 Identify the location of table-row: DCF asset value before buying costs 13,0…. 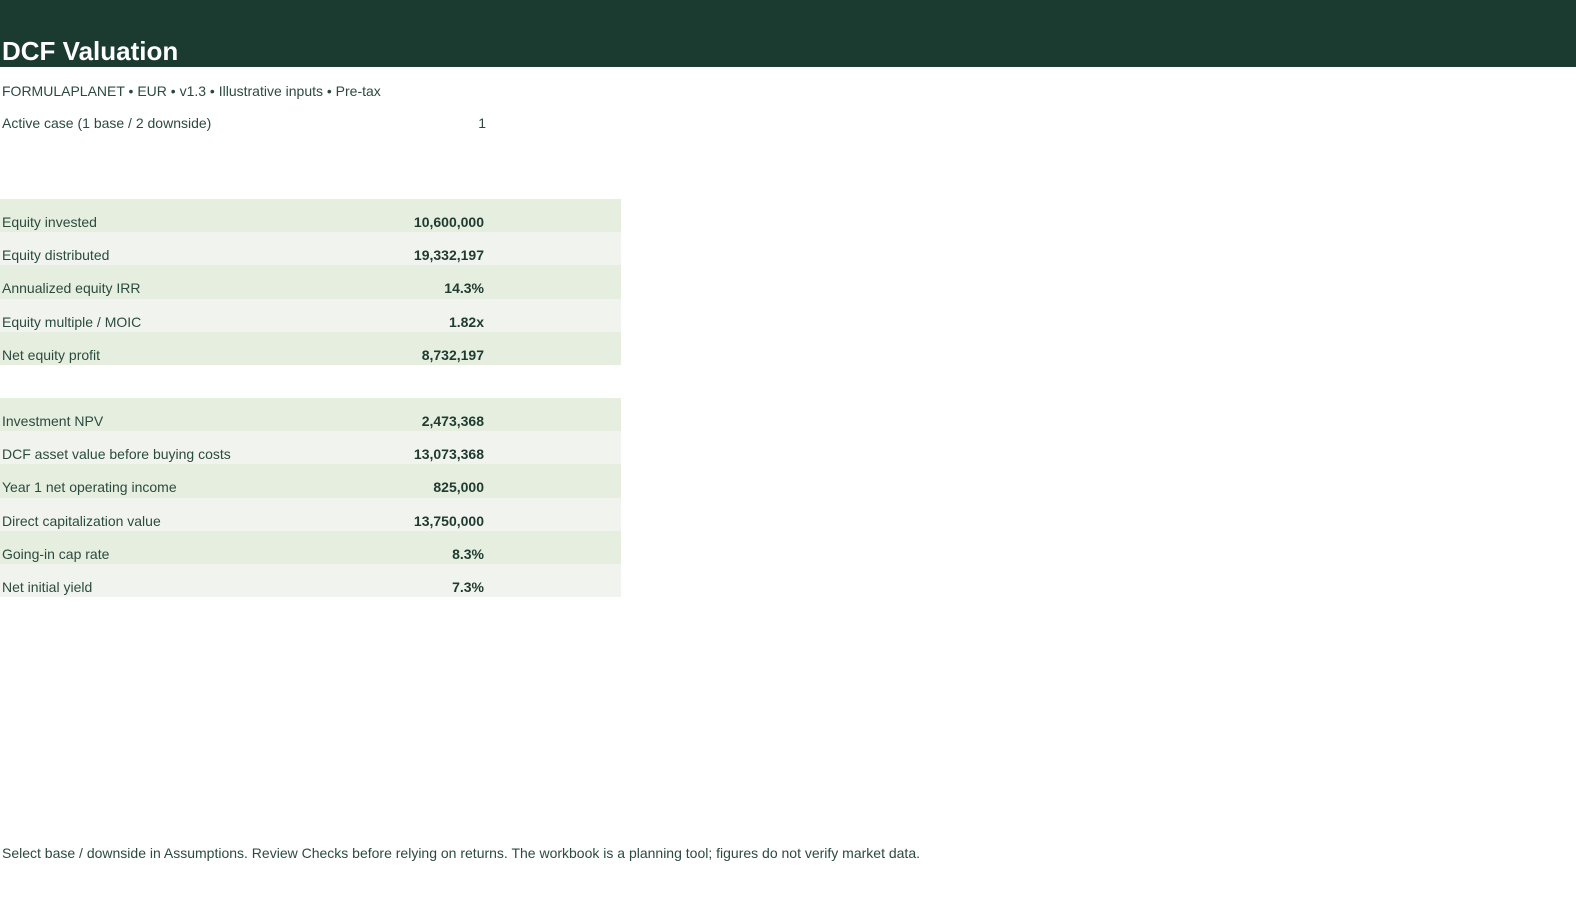
(310, 448).